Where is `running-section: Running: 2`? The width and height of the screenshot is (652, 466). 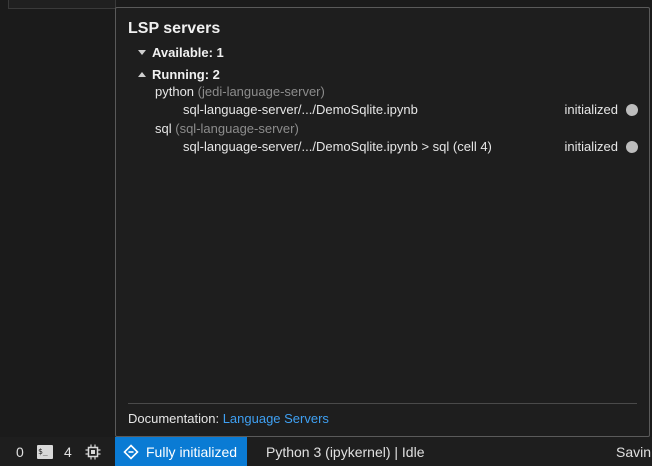
running-section: Running: 2 is located at coordinates (179, 74).